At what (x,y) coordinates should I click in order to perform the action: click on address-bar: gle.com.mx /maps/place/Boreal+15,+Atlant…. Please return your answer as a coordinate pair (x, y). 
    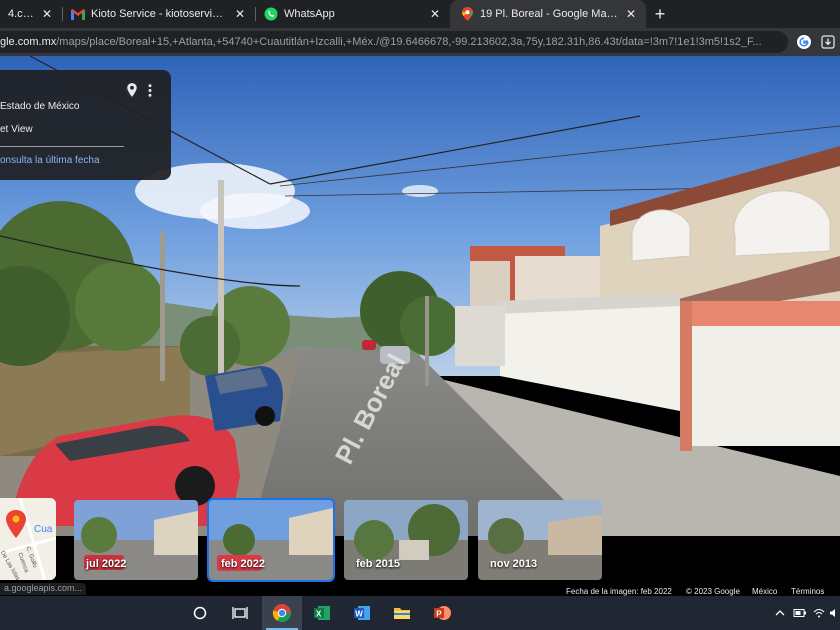
    Looking at the image, I should click on (394, 42).